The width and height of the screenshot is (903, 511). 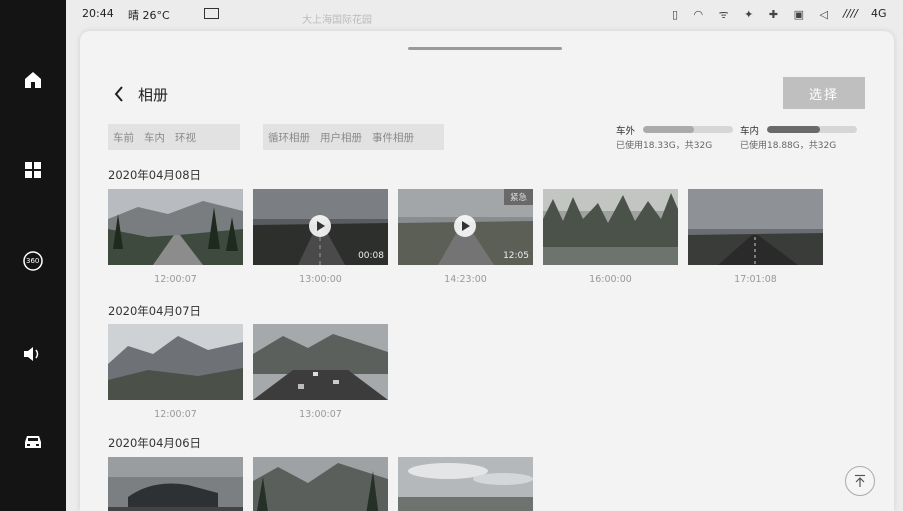 What do you see at coordinates (123, 137) in the screenshot?
I see `tab-front-camera: 车前` at bounding box center [123, 137].